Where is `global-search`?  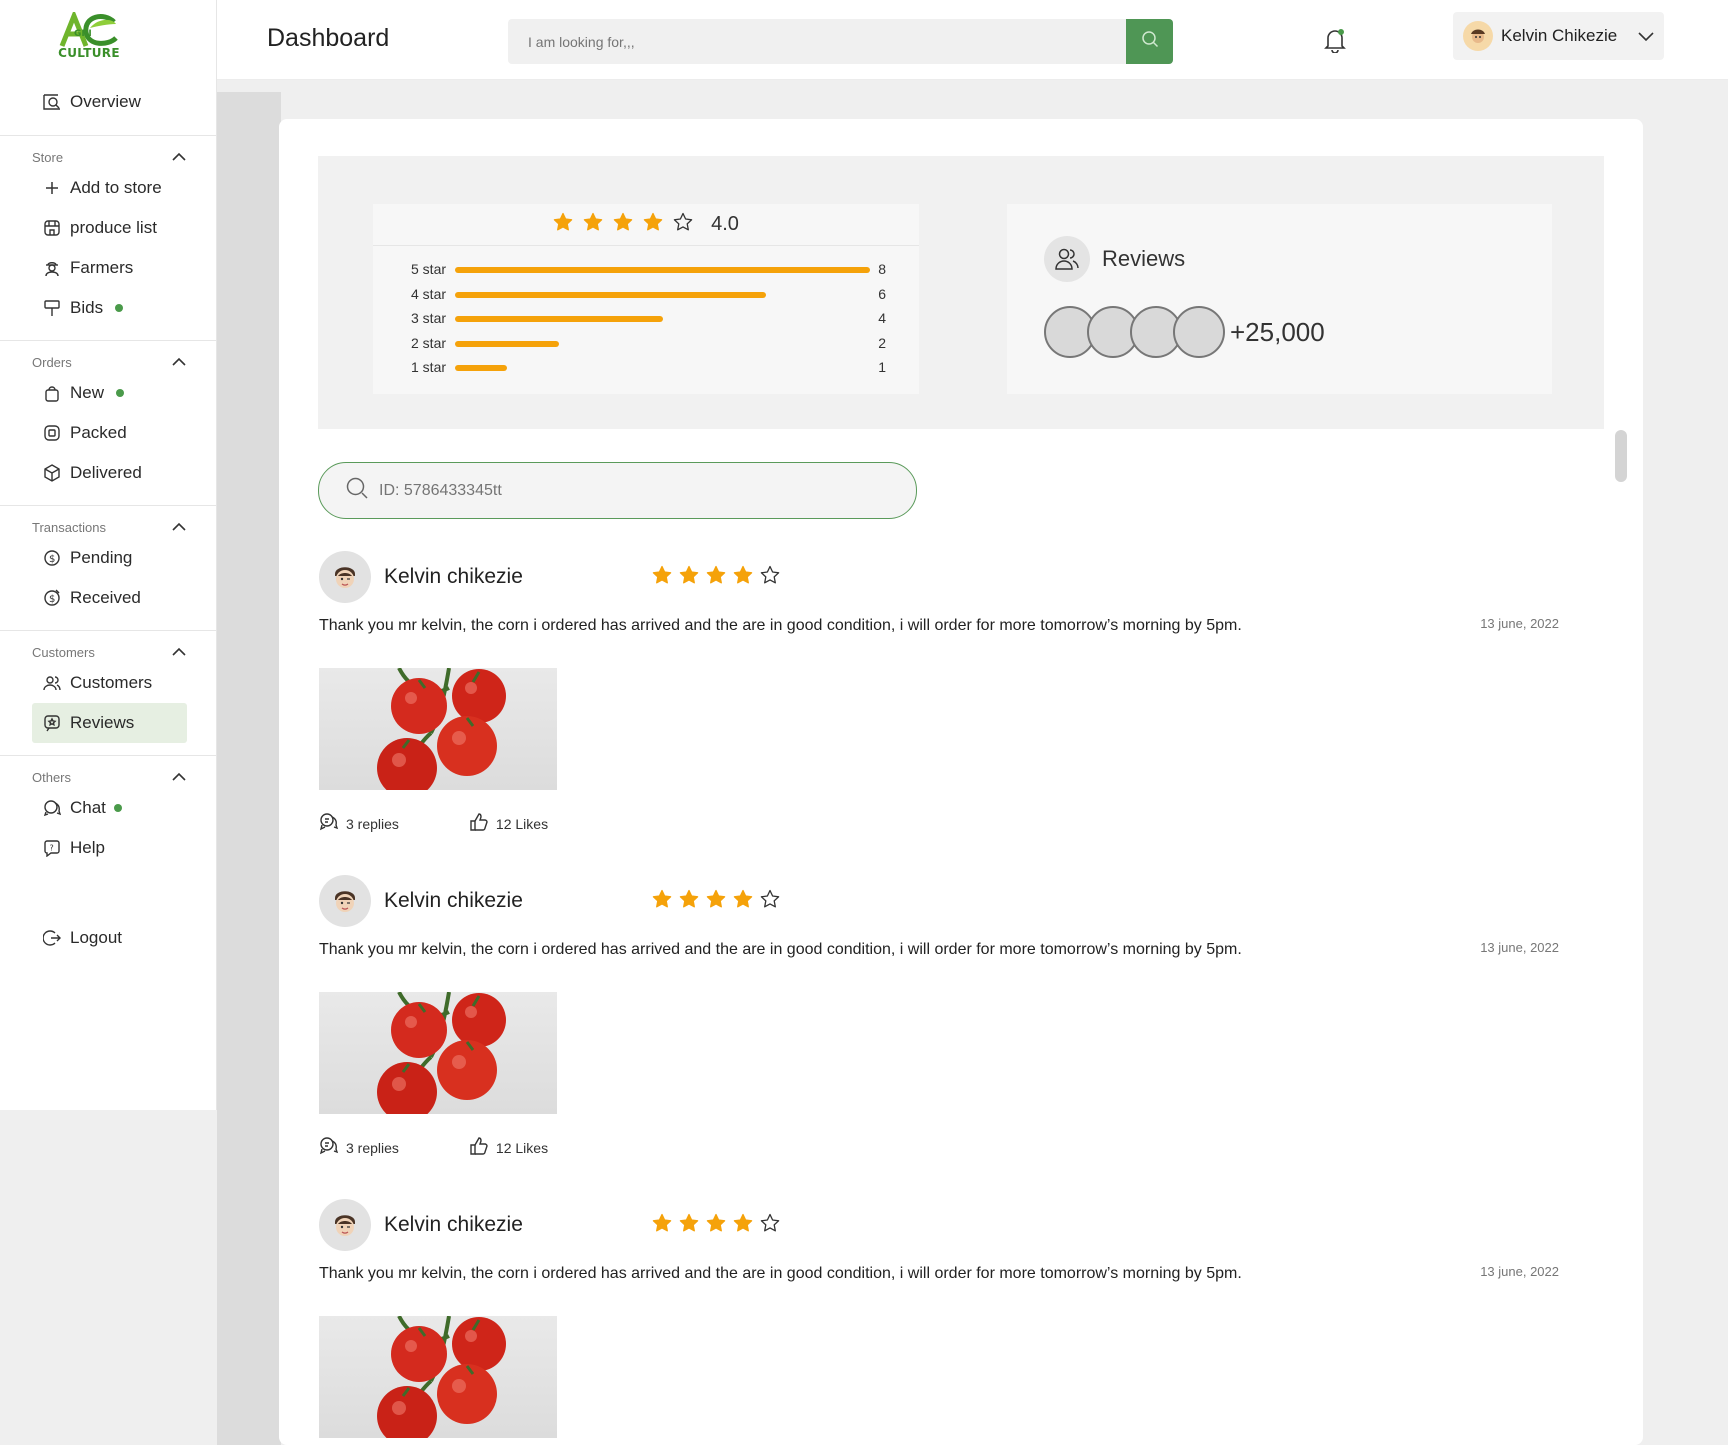 global-search is located at coordinates (840, 41).